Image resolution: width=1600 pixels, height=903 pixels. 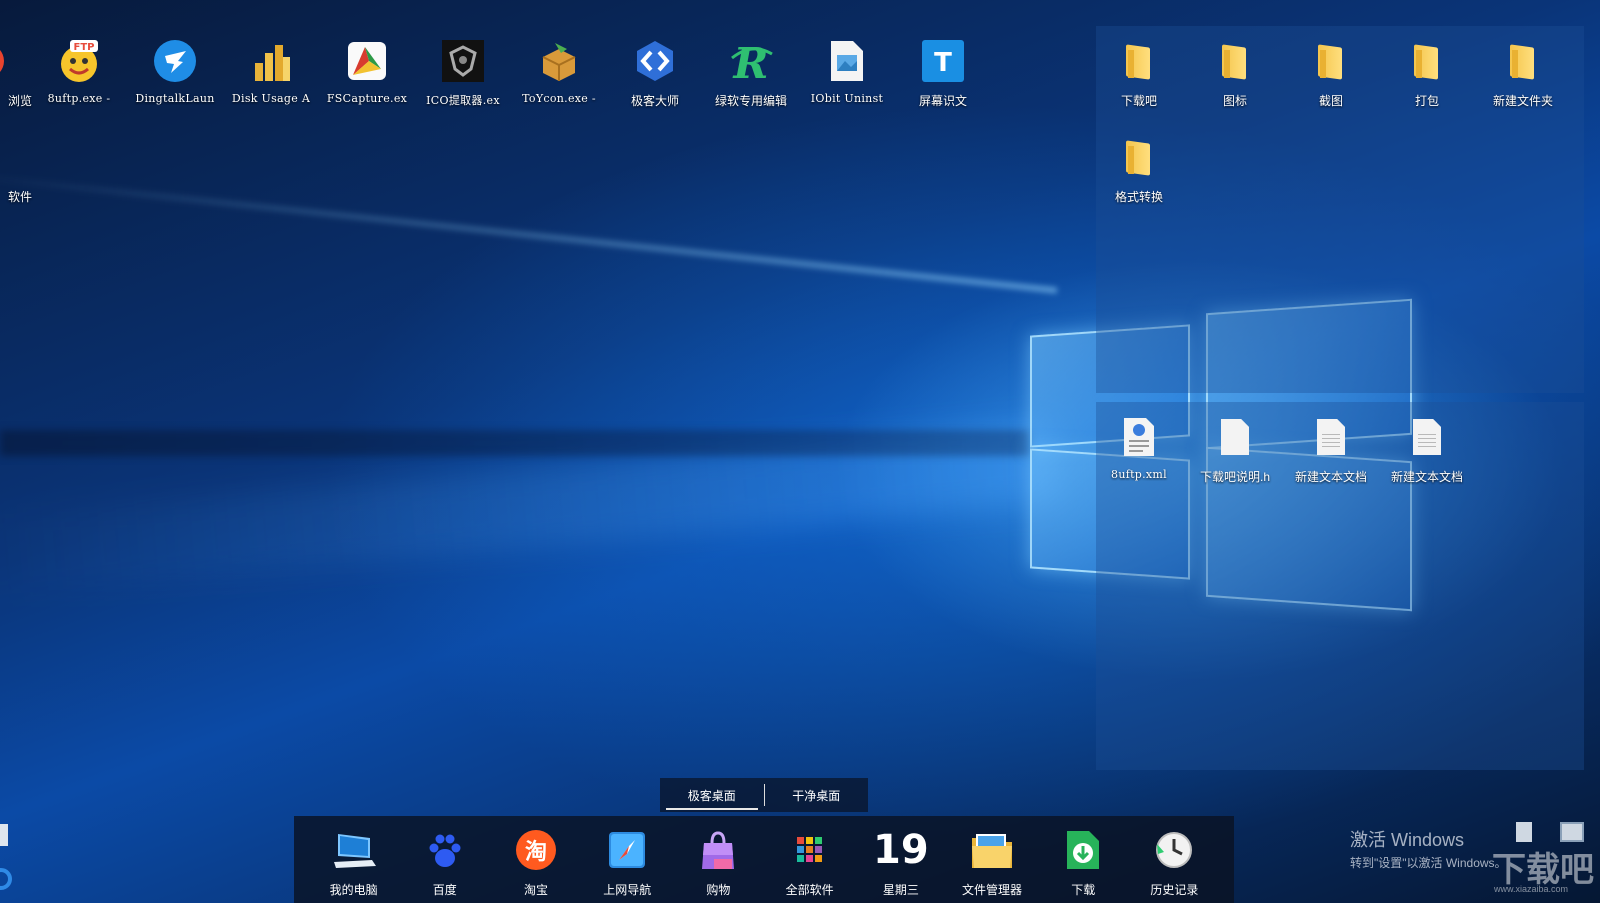 I want to click on fence-folder: 新建文件夹, so click(x=1523, y=73).